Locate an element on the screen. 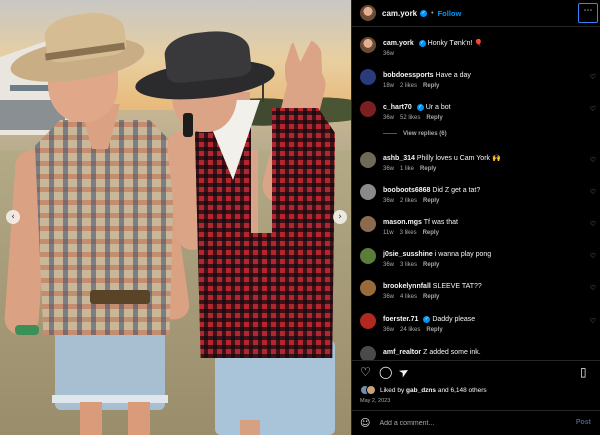  comment-text: i wanna play pong is located at coordinates (463, 254).